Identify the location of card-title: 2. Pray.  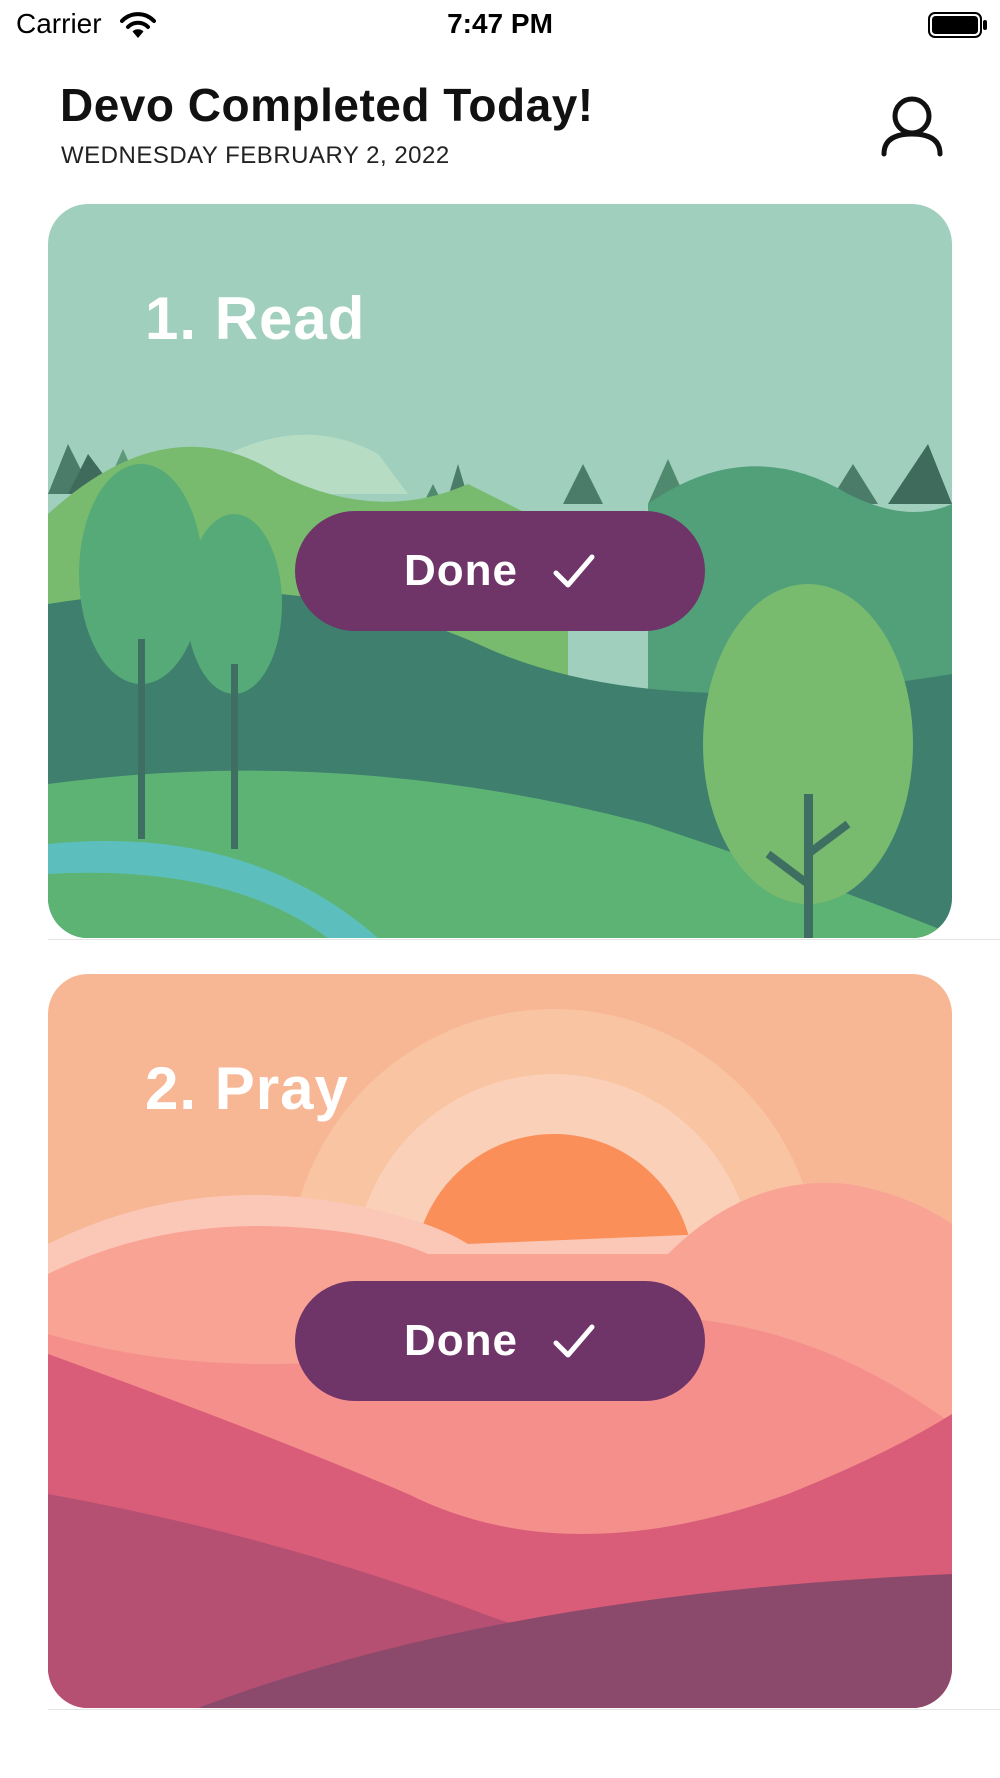
(247, 1088).